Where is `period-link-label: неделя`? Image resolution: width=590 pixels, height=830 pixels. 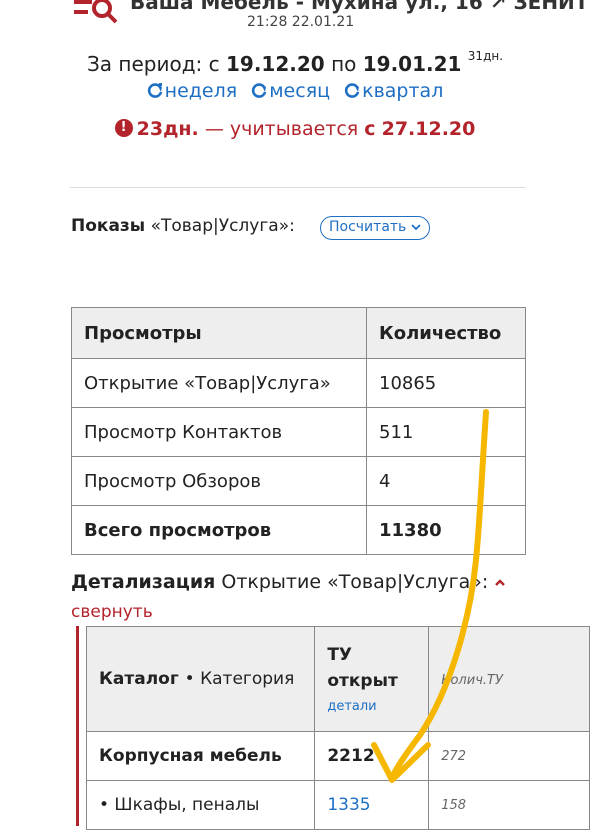 period-link-label: неделя is located at coordinates (201, 91).